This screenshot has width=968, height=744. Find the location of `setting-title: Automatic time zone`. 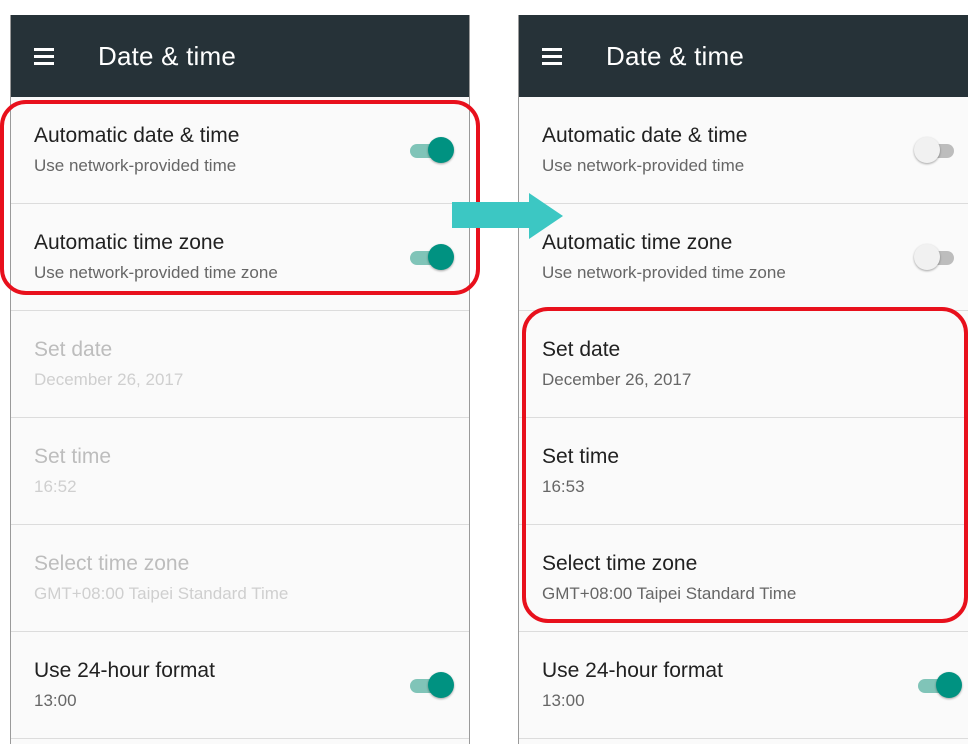

setting-title: Automatic time zone is located at coordinates (637, 242).